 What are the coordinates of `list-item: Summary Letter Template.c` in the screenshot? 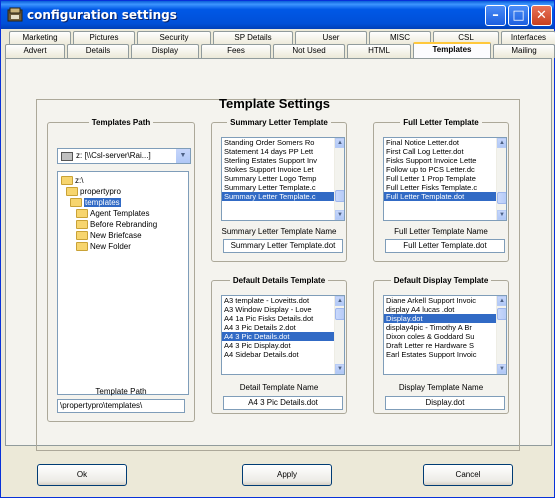 It's located at (283, 187).